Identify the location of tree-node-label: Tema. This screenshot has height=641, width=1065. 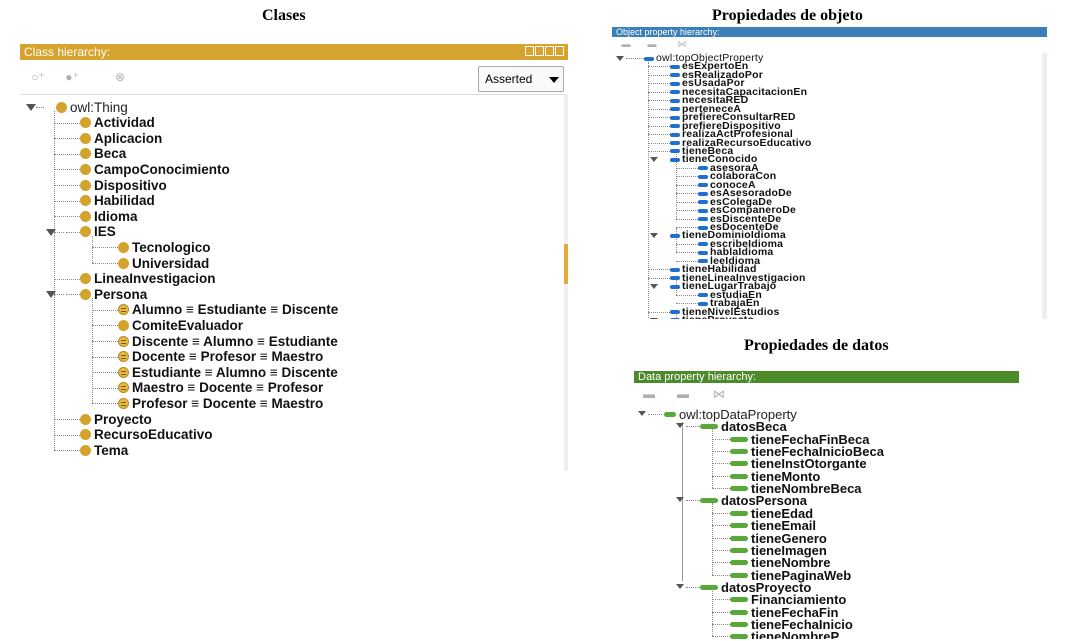
(111, 450).